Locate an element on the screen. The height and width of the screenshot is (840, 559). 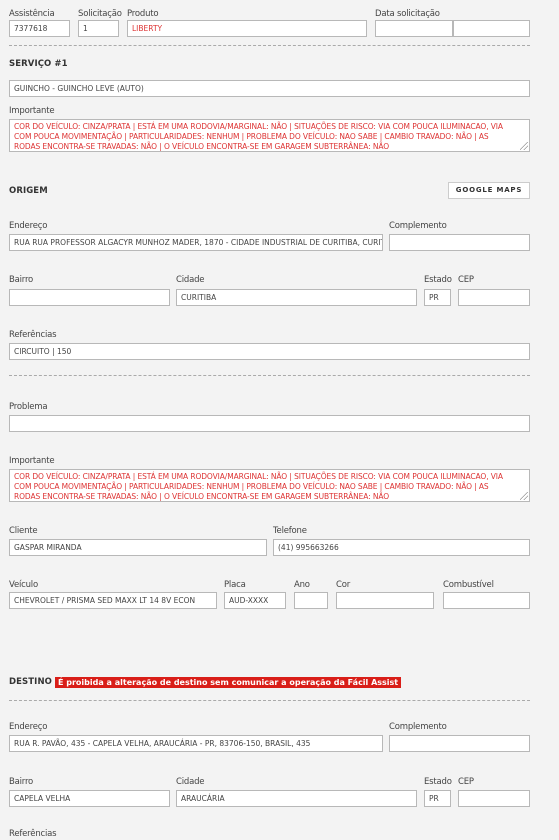
destino-cidade-label: Cidade is located at coordinates (190, 782).